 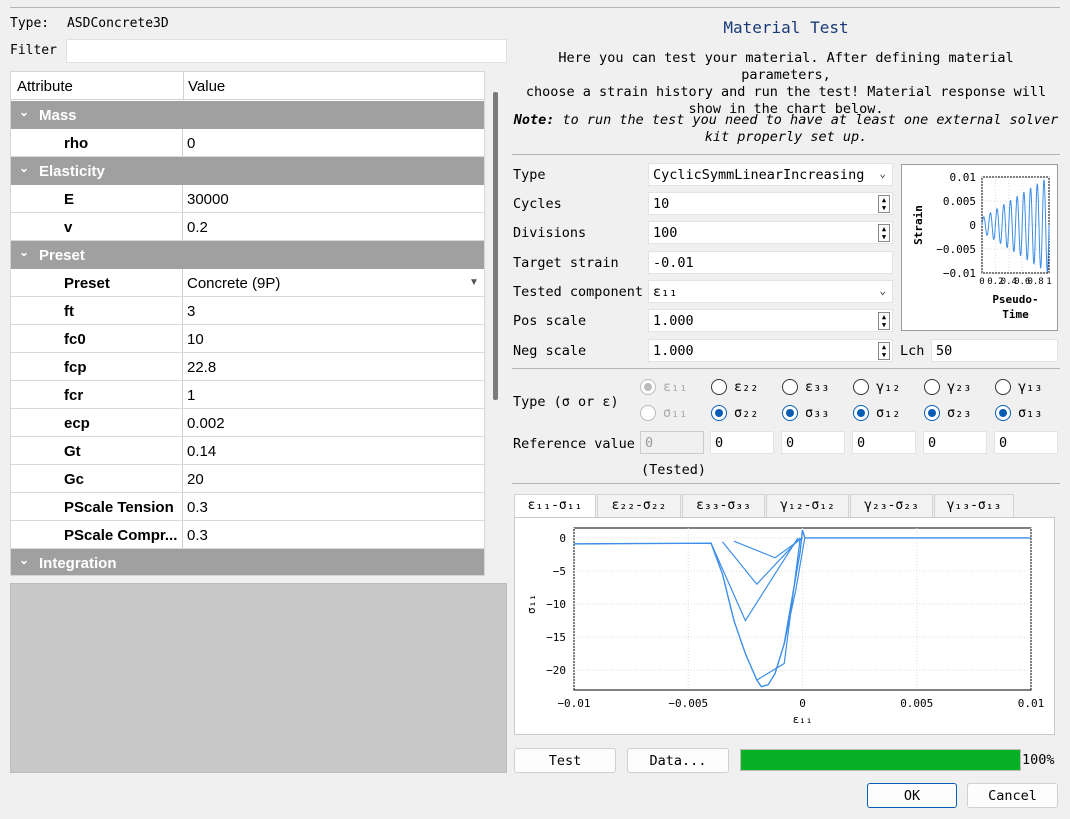 What do you see at coordinates (495, 246) in the screenshot?
I see `tree-scrollbar` at bounding box center [495, 246].